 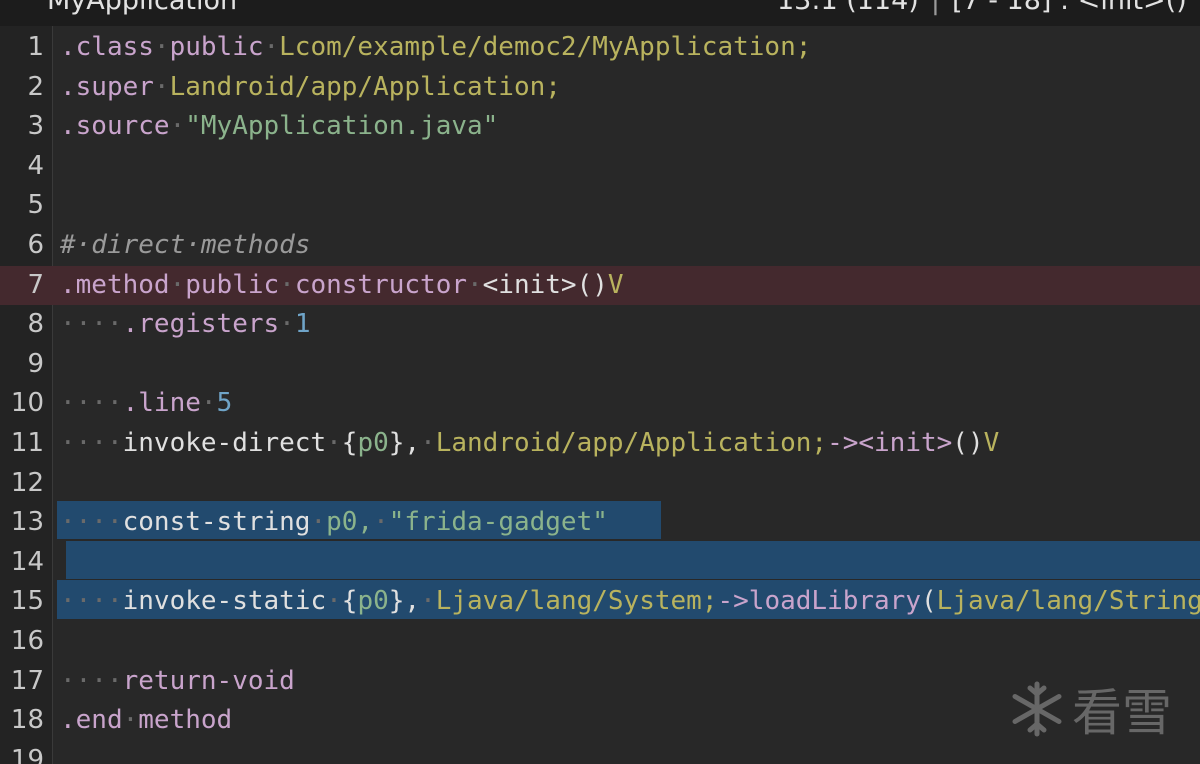 What do you see at coordinates (545, 284) in the screenshot?
I see `code-token: <init>()` at bounding box center [545, 284].